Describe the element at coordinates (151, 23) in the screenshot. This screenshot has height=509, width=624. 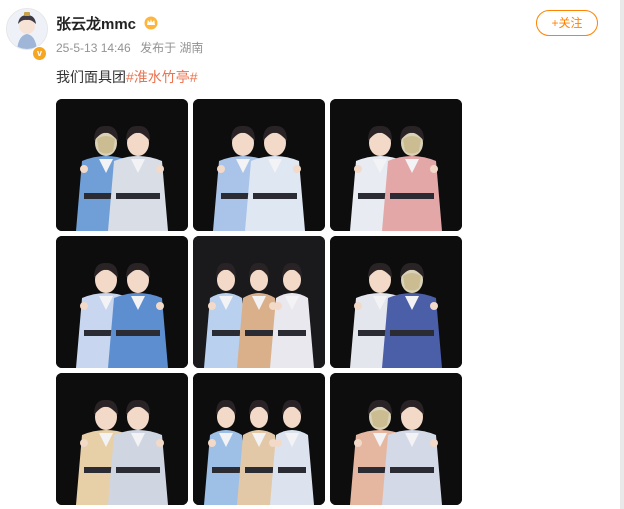
I see `crown-icon` at that location.